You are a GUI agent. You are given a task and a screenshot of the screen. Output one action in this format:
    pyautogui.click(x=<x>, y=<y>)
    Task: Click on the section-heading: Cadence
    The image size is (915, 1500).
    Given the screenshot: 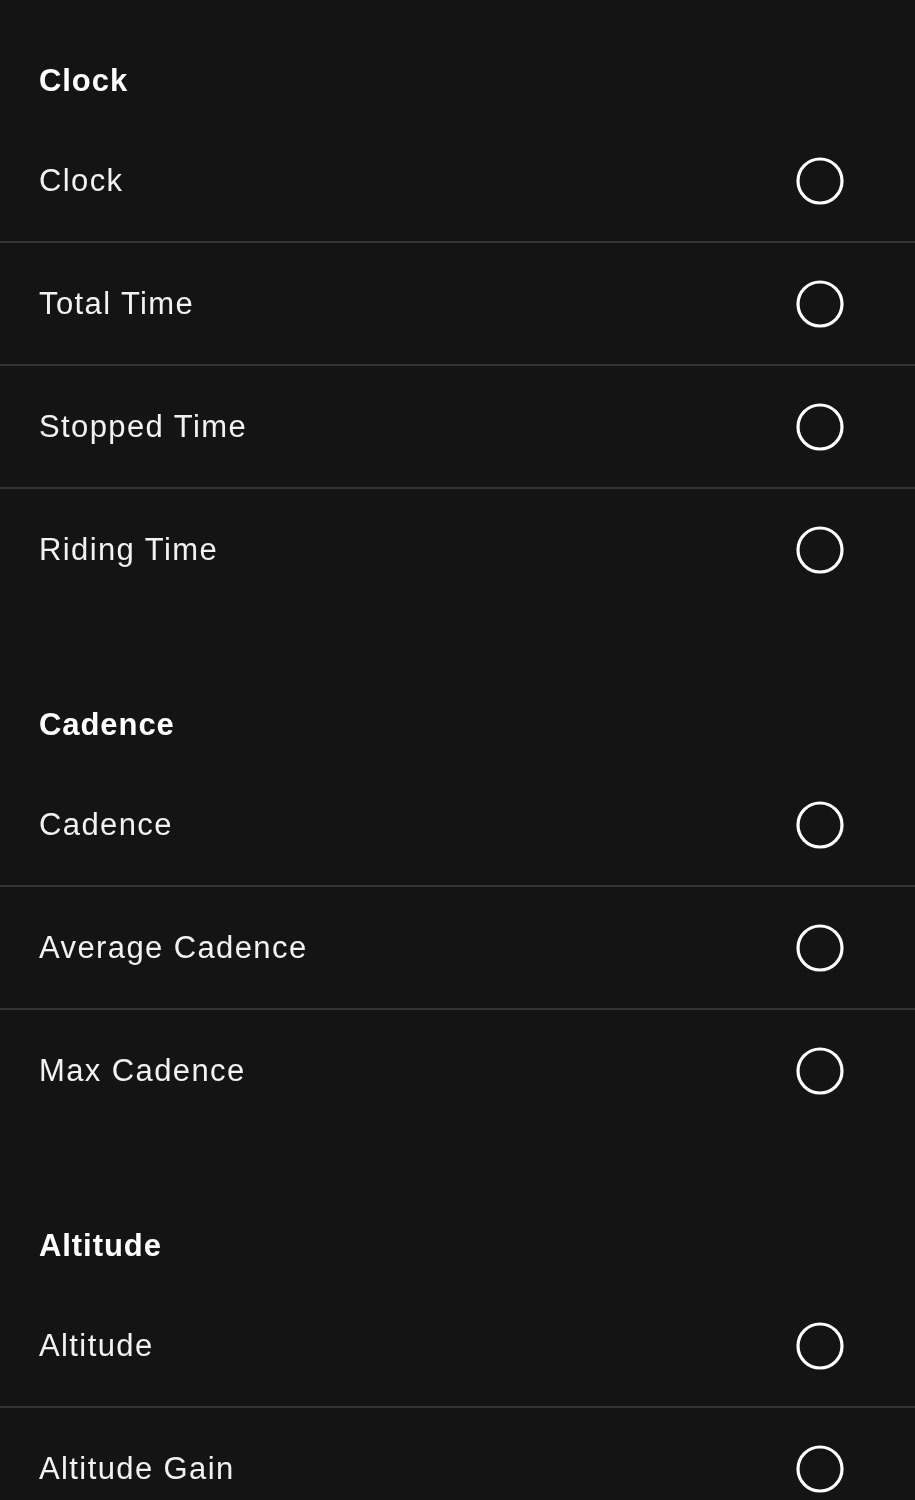 What is the action you would take?
    pyautogui.click(x=107, y=725)
    